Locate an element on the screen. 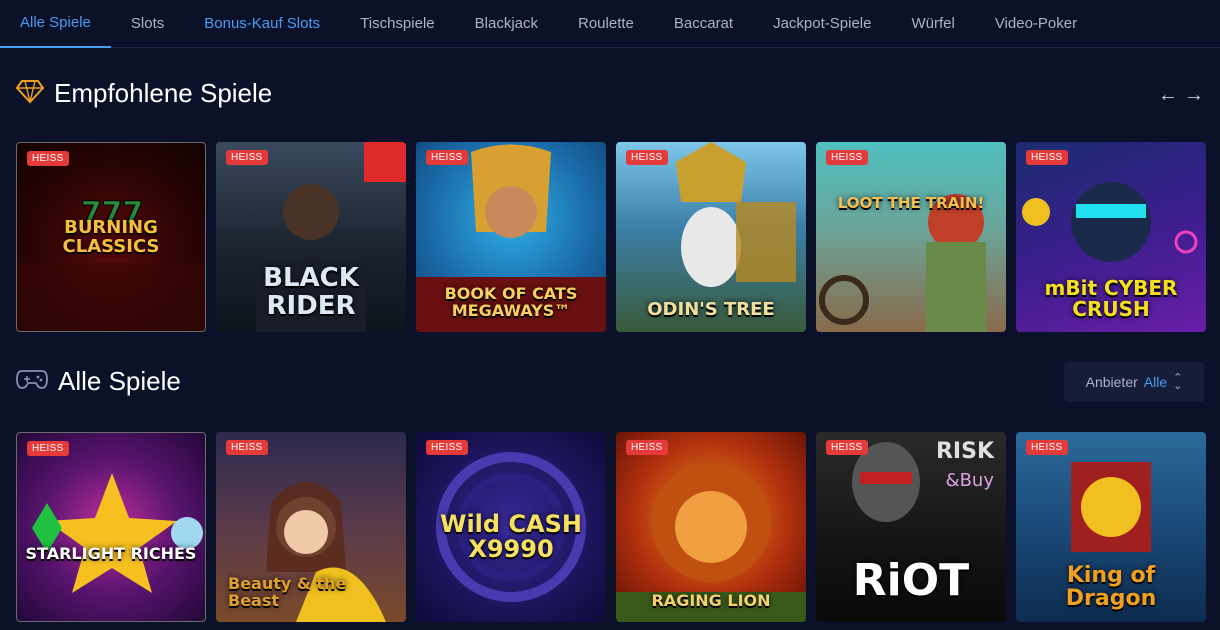 This screenshot has width=1220, height=630. game-card-loot-the-train: HEISS LOOT THE TRAIN! is located at coordinates (911, 237).